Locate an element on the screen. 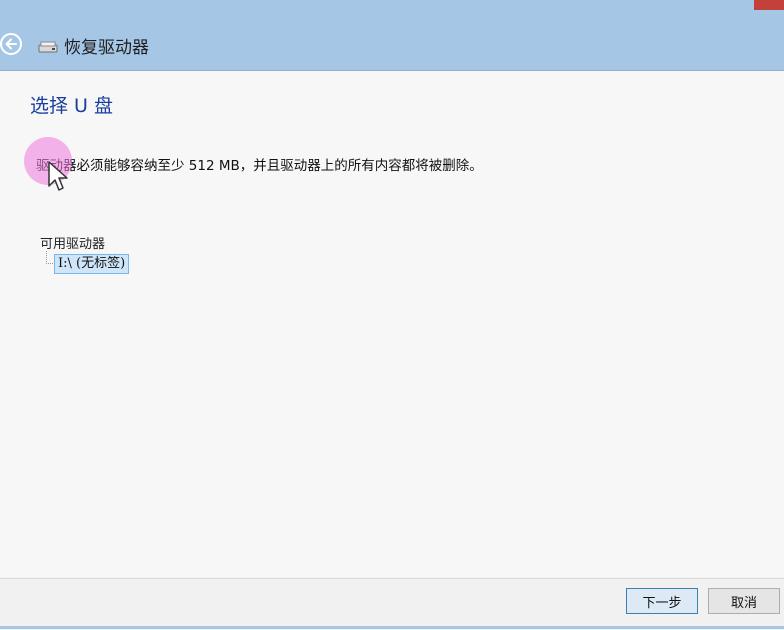 This screenshot has height=630, width=784. back-arrow-icon is located at coordinates (11, 44).